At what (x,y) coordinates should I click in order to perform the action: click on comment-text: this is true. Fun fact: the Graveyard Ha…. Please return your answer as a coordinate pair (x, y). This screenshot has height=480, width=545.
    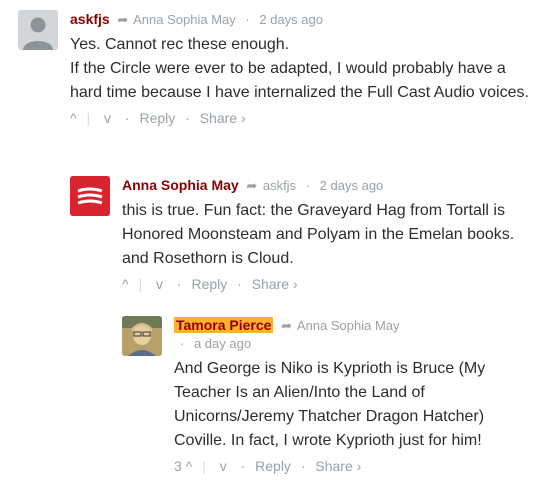
    Looking at the image, I should click on (329, 235).